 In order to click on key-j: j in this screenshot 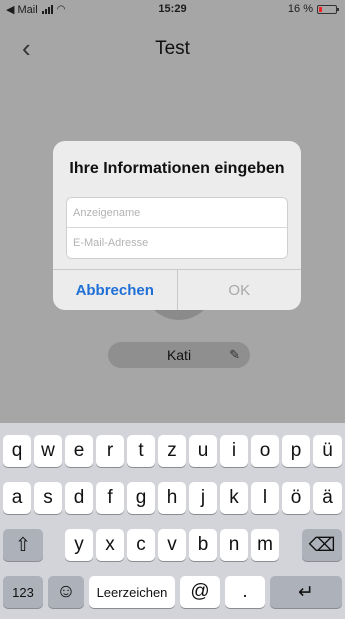, I will do `click(203, 498)`.